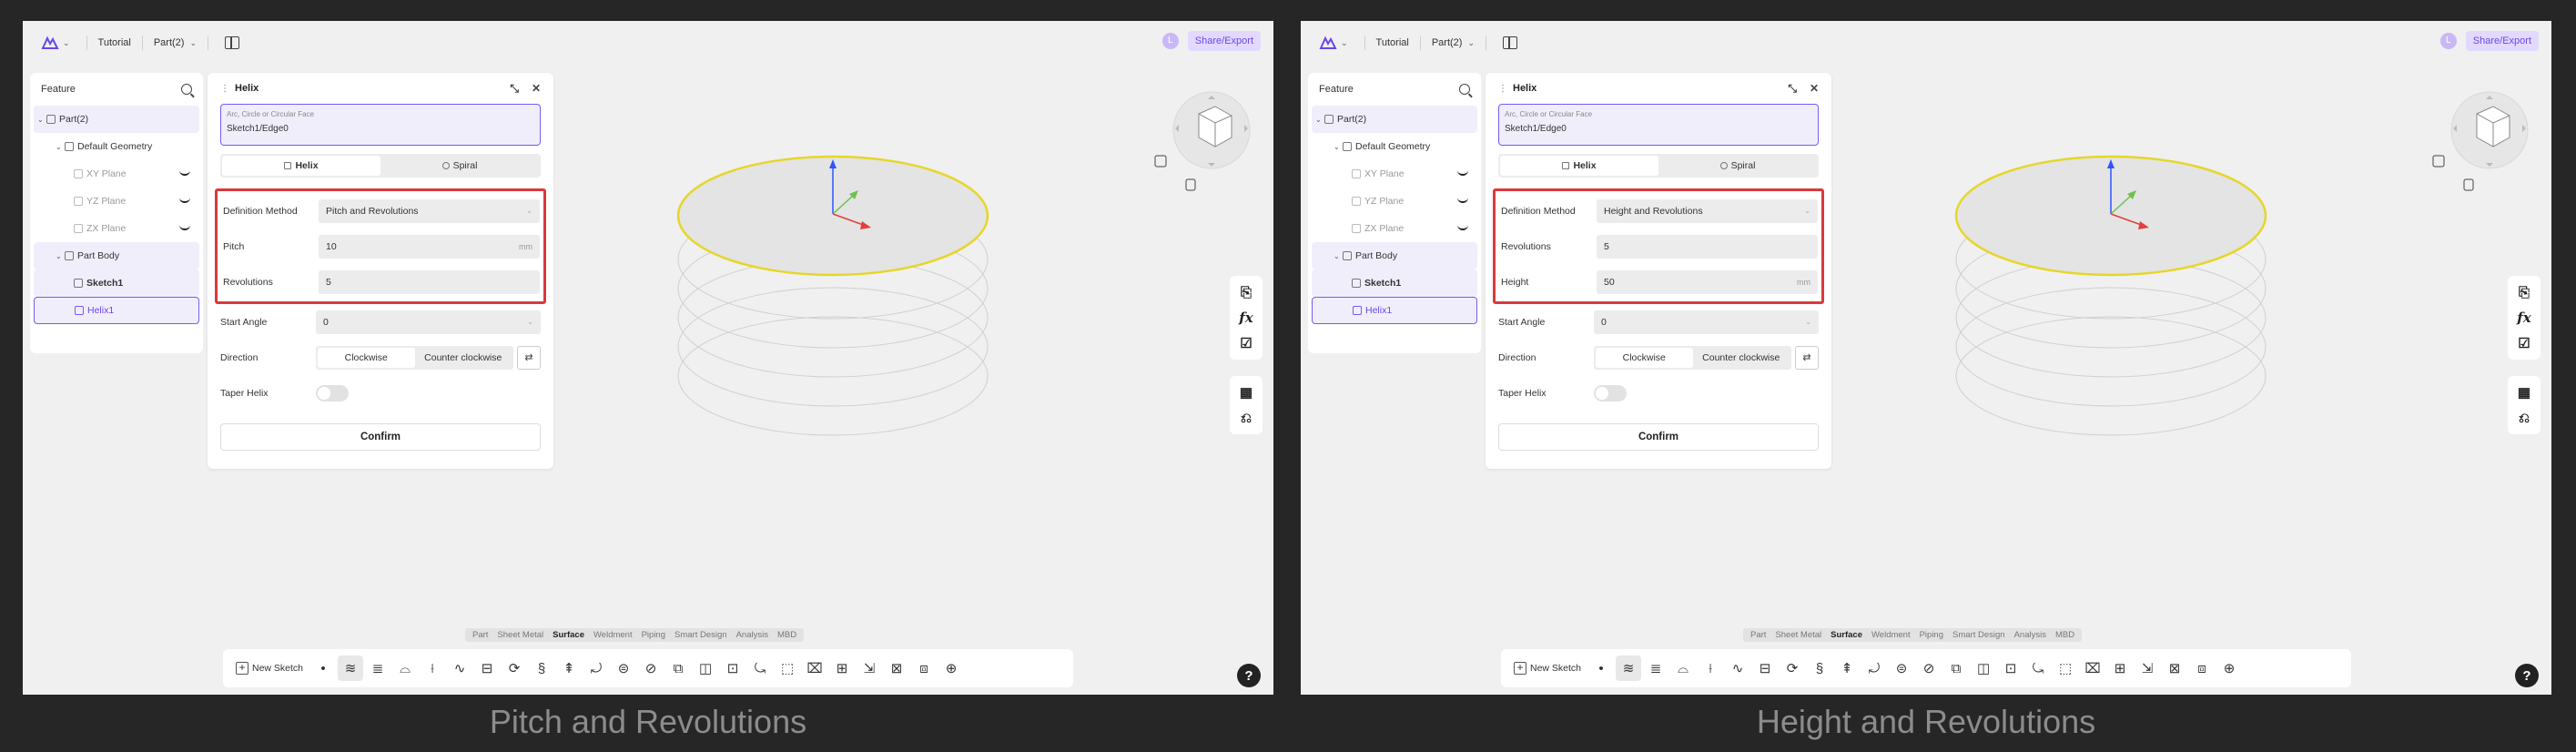  I want to click on part-breadcrumb: Part(2), so click(169, 42).